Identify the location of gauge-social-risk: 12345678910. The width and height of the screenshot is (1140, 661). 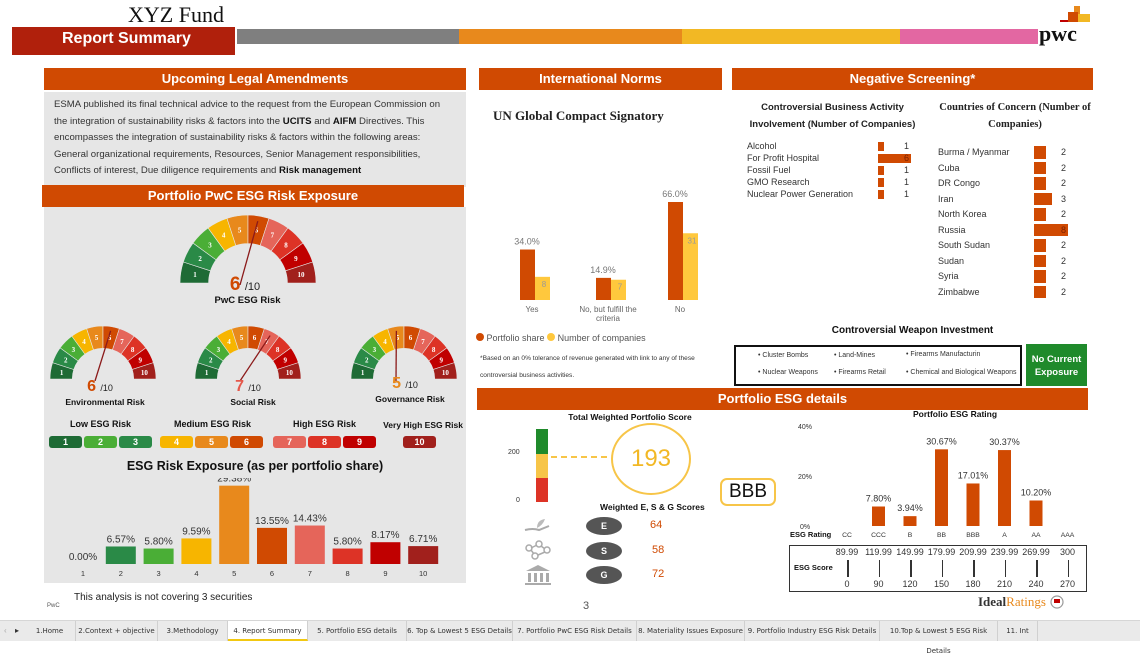
(248, 352).